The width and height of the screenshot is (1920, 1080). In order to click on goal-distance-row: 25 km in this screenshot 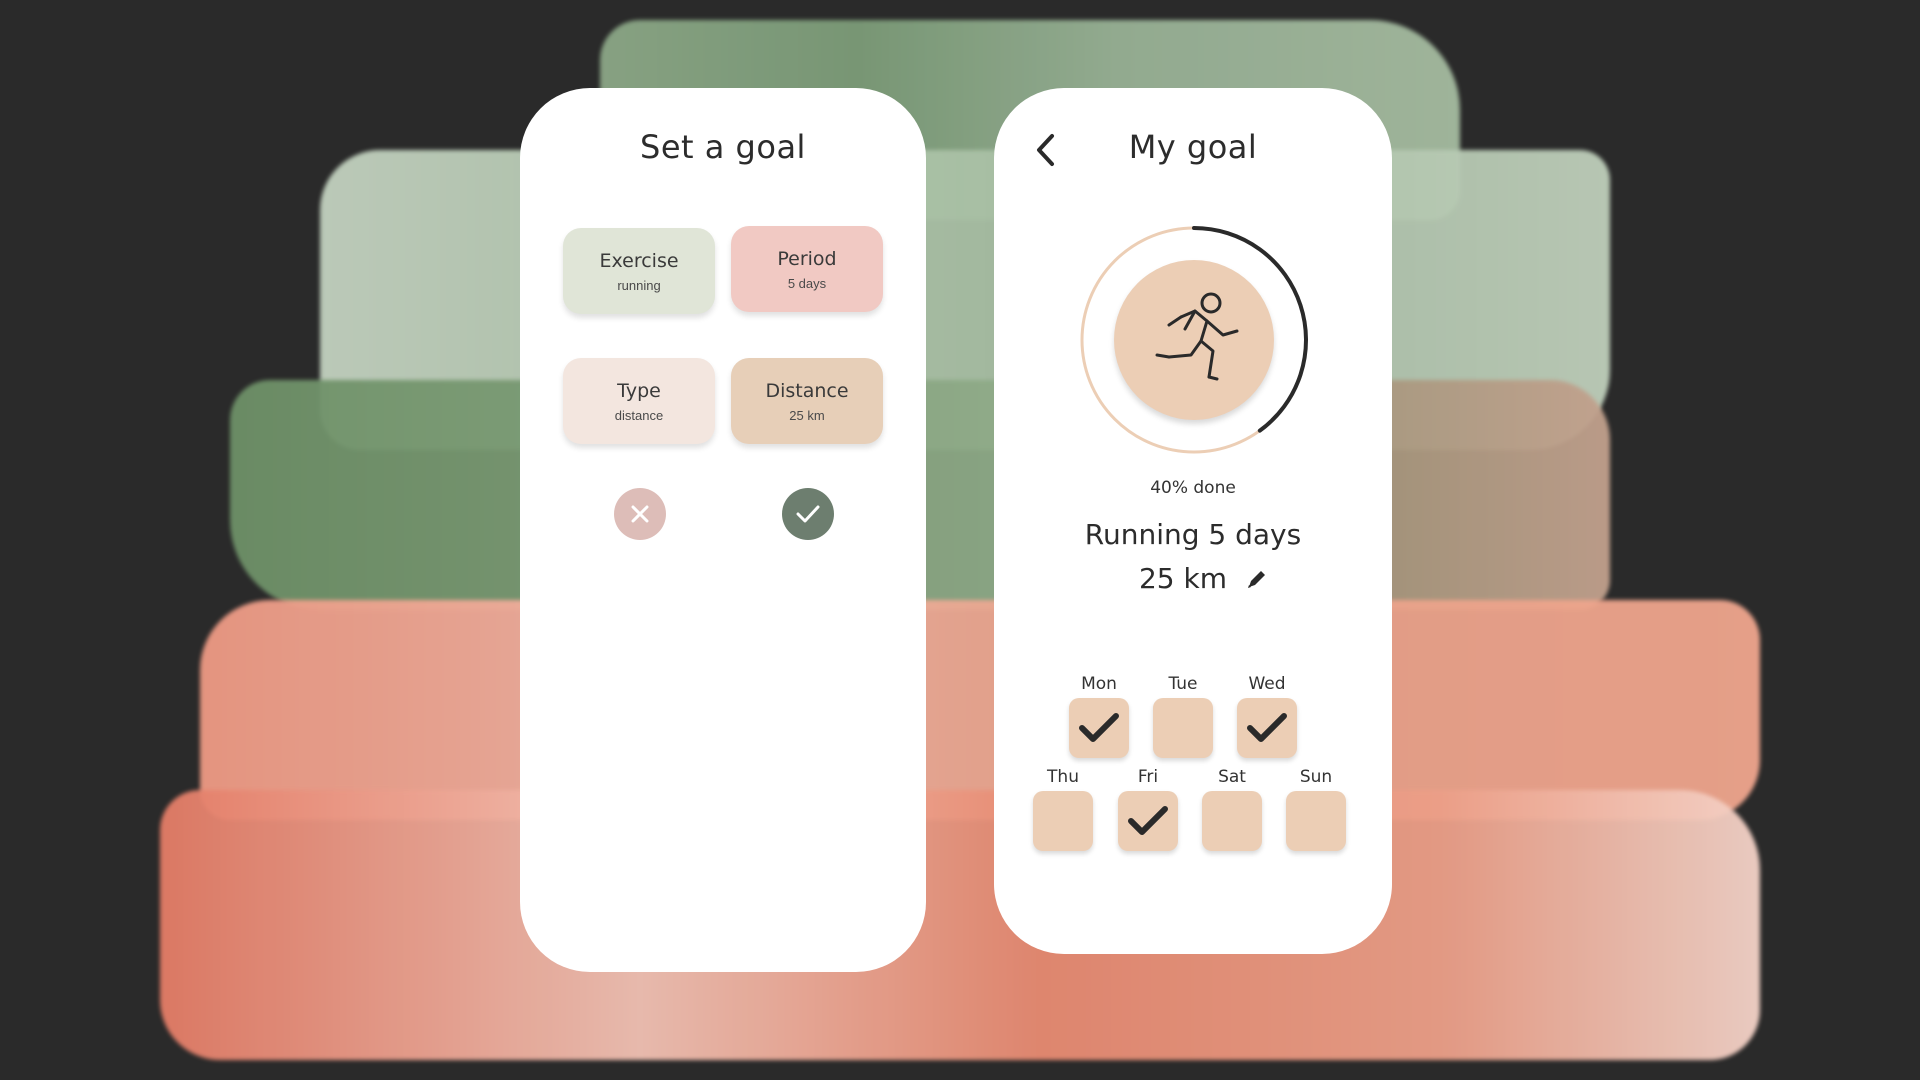, I will do `click(1193, 578)`.